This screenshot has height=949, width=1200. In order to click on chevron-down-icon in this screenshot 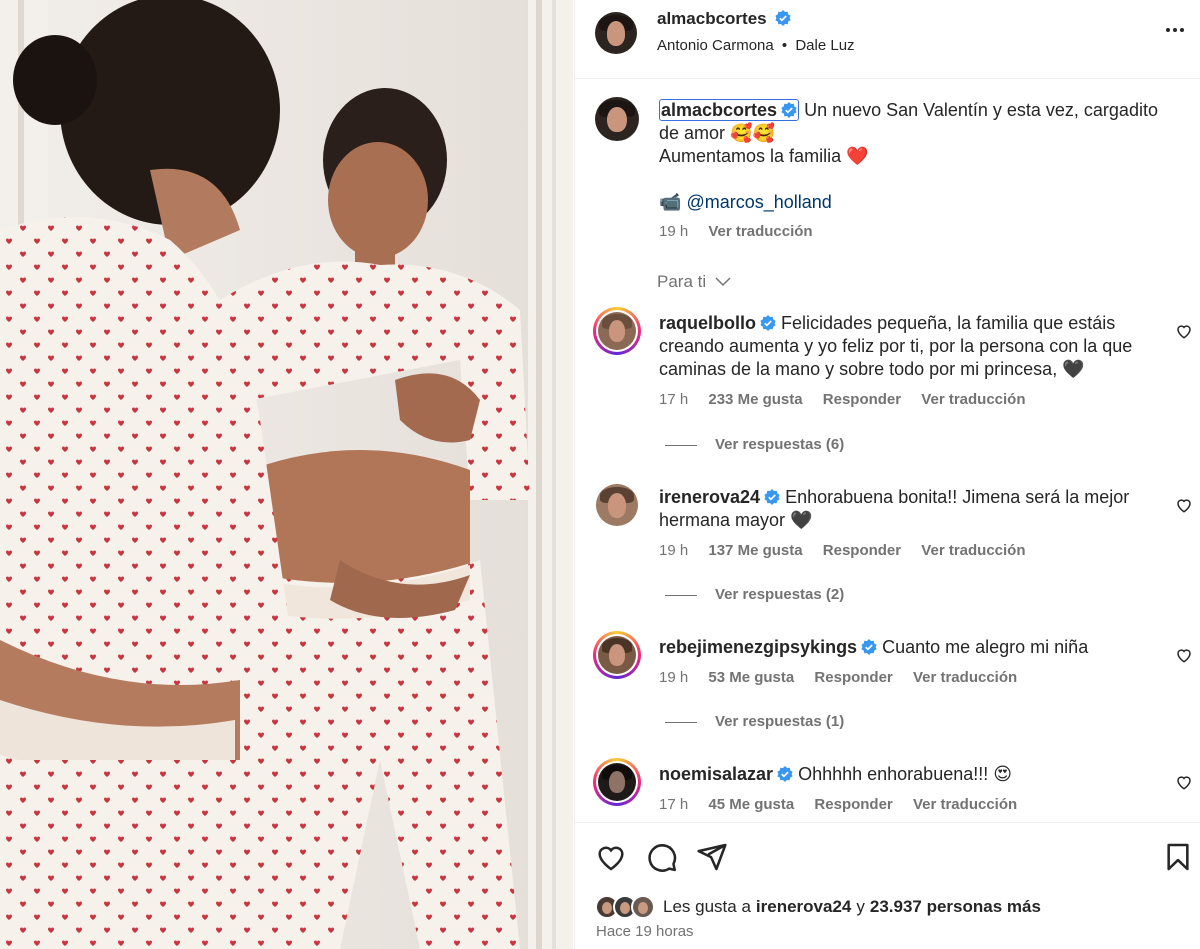, I will do `click(723, 282)`.